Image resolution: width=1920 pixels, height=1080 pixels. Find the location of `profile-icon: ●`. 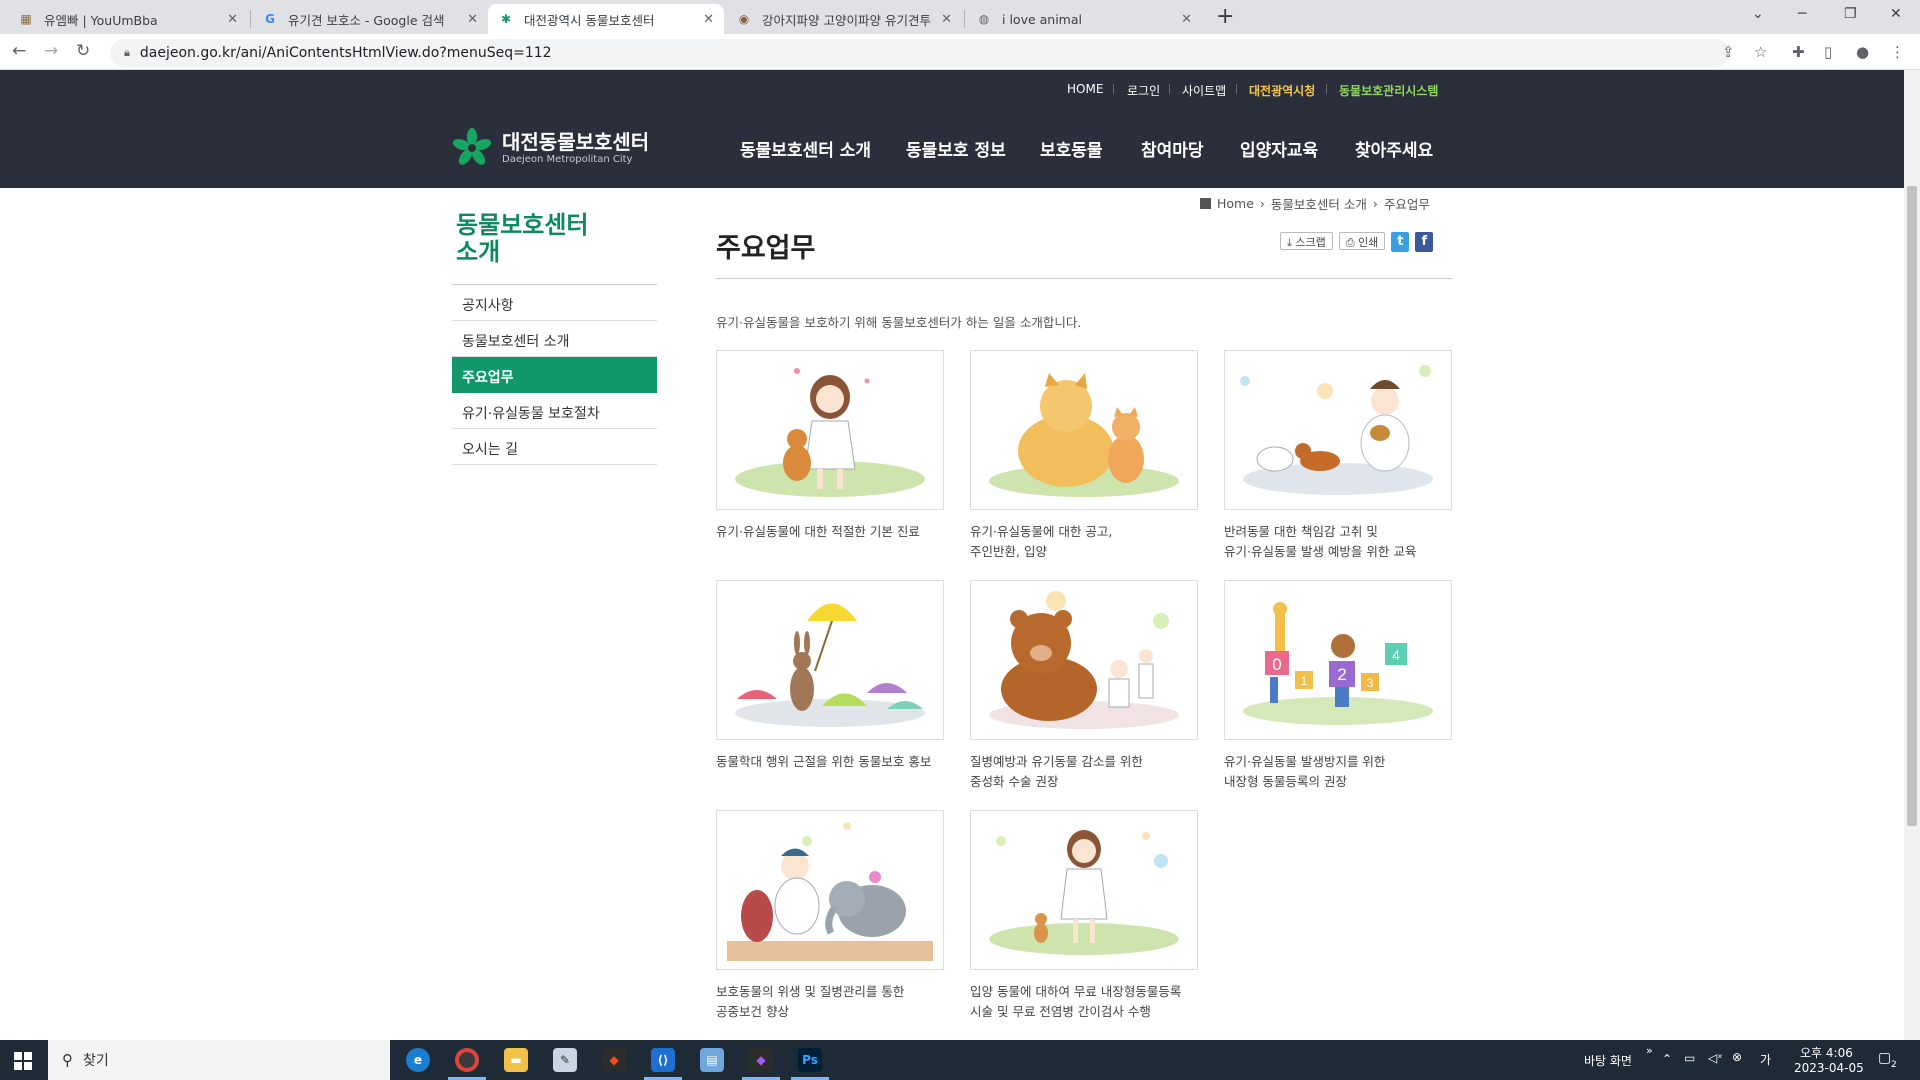

profile-icon: ● is located at coordinates (1862, 52).